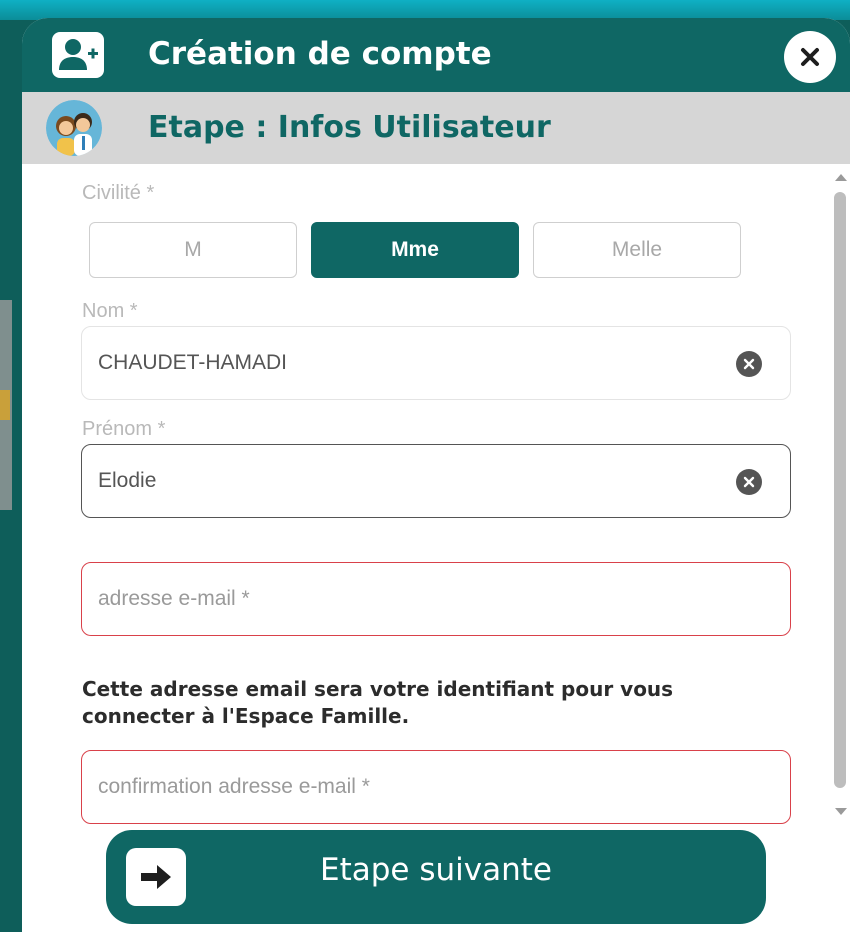 This screenshot has width=850, height=932. I want to click on dialog-titlebar: Création de compte, so click(436, 55).